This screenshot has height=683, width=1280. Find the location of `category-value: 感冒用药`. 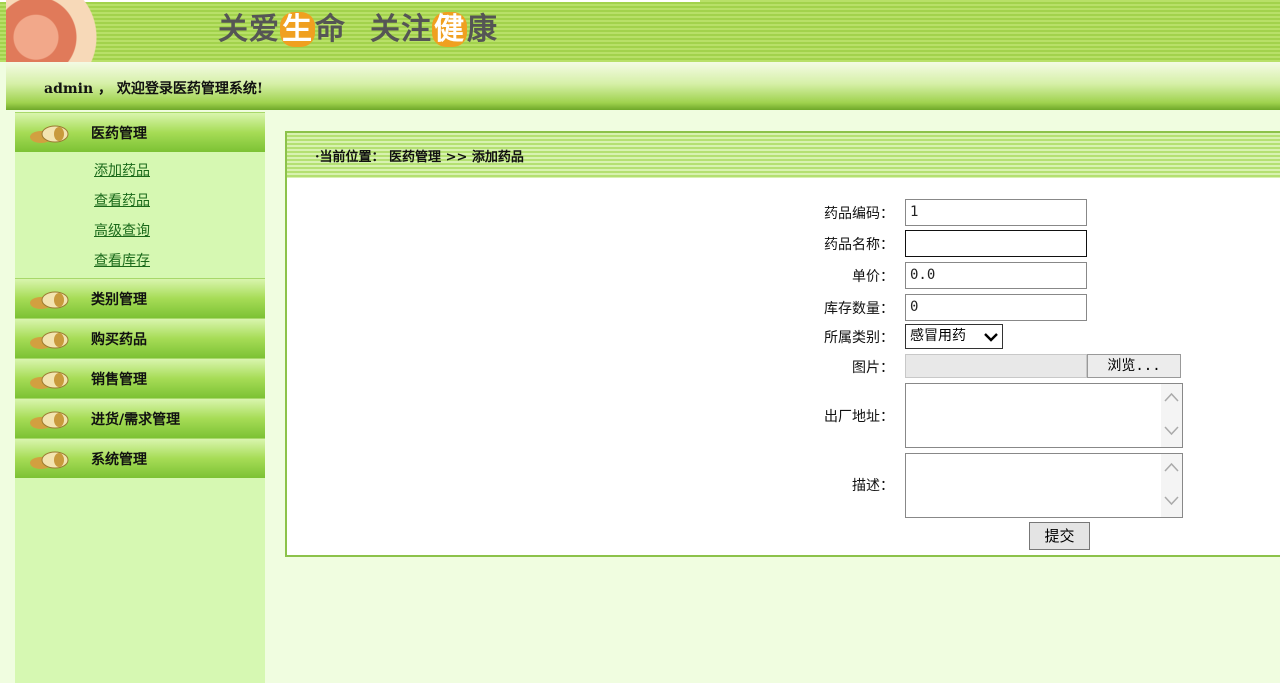

category-value: 感冒用药 is located at coordinates (938, 336).